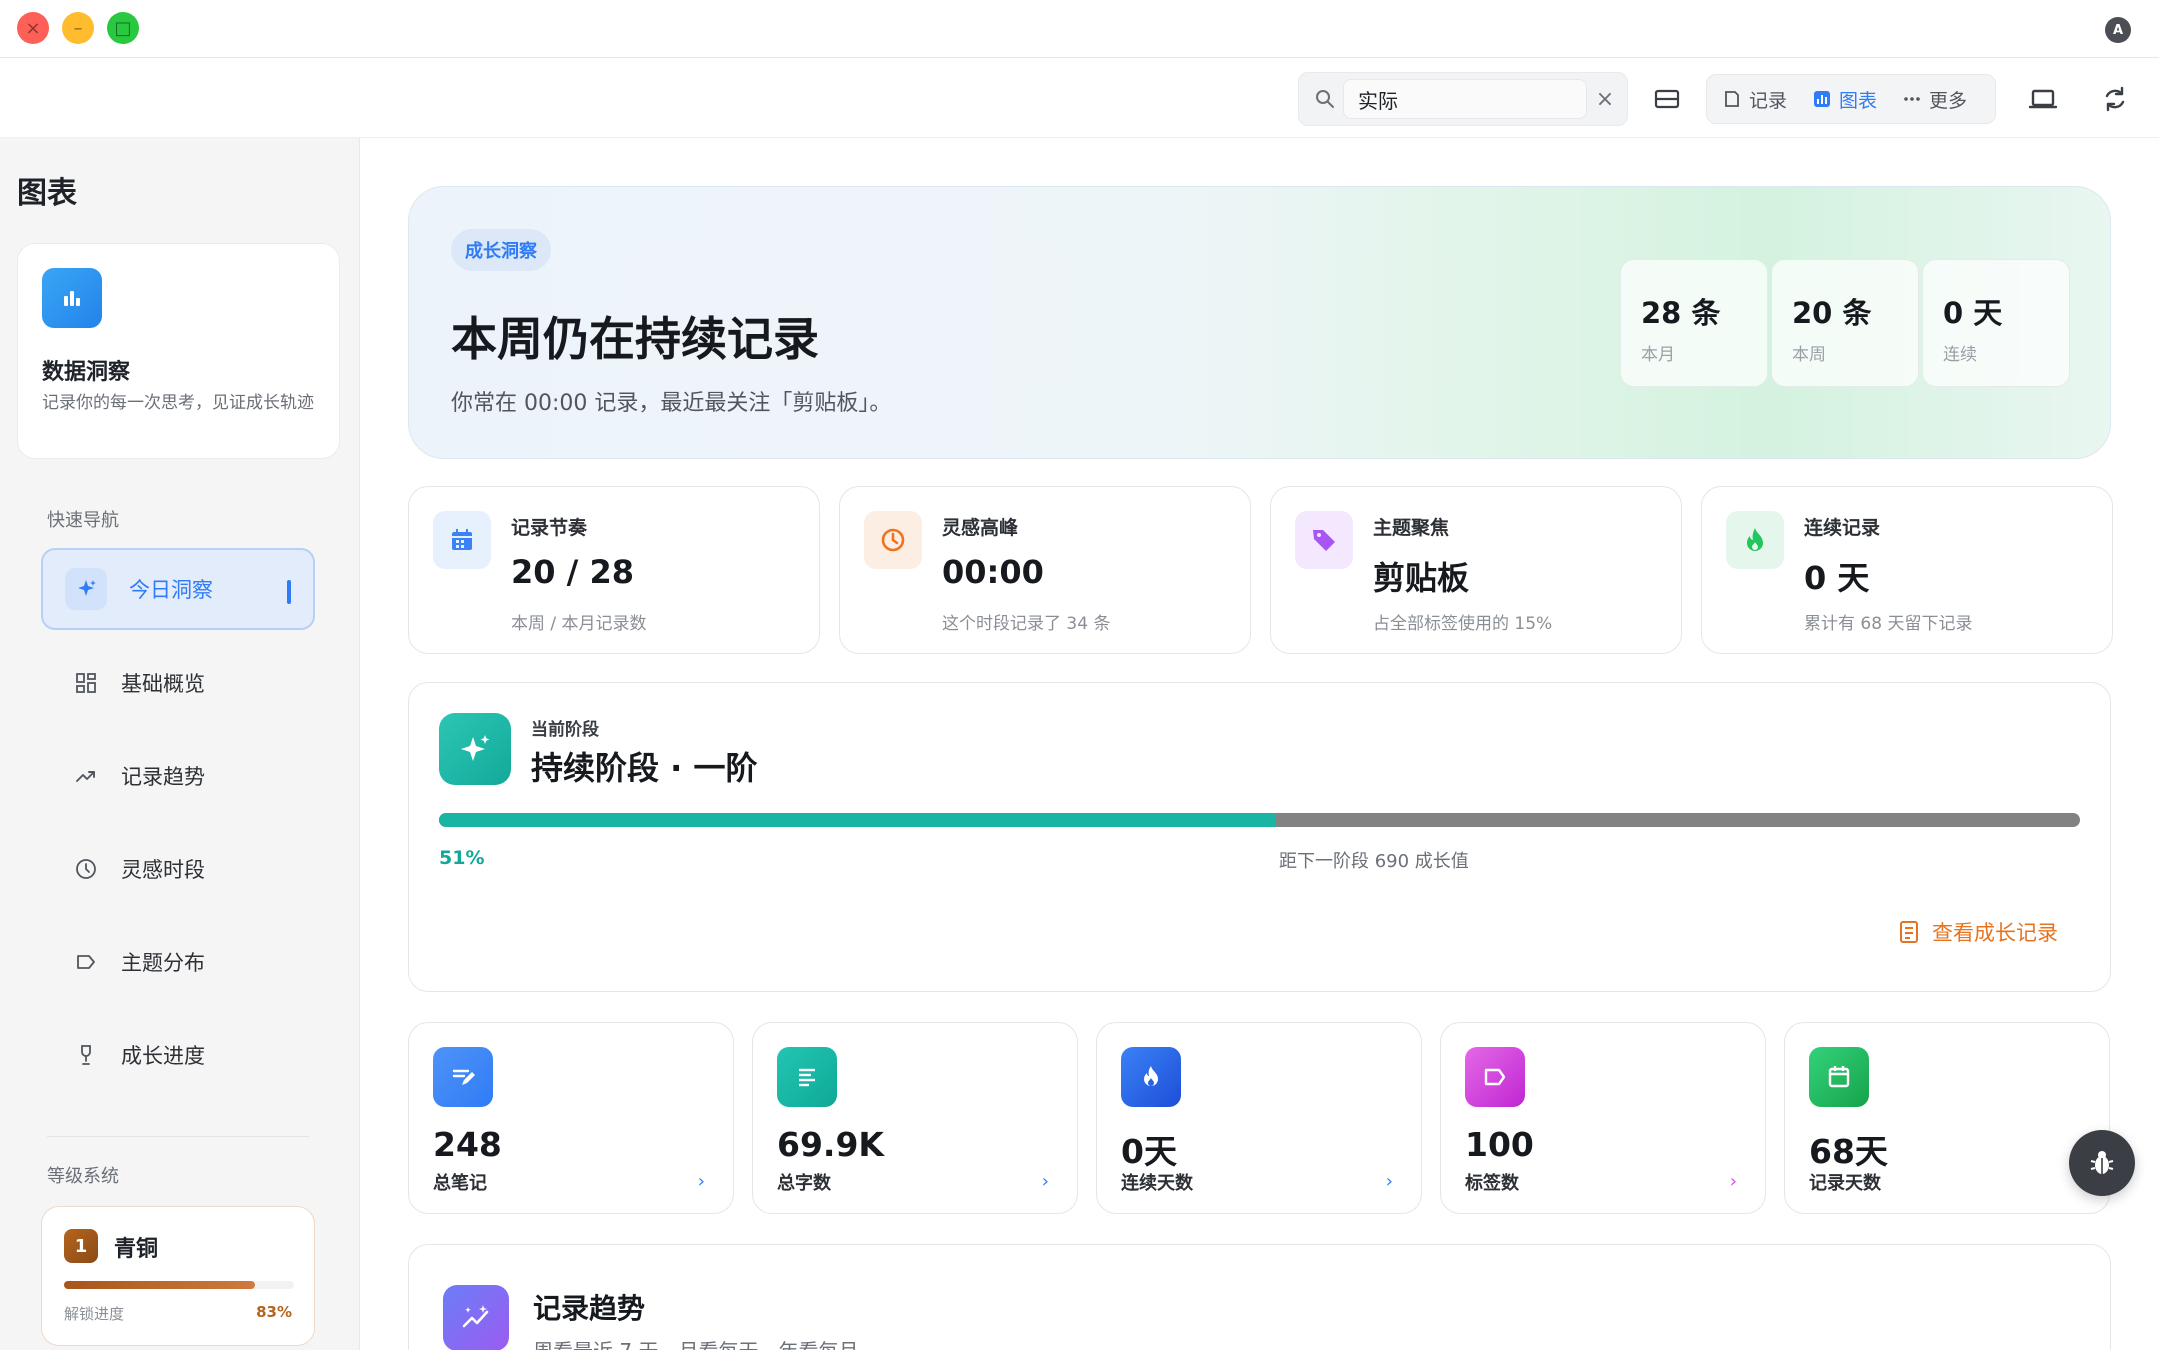 This screenshot has width=2159, height=1350. Describe the element at coordinates (86, 589) in the screenshot. I see `sparkle-icon` at that location.